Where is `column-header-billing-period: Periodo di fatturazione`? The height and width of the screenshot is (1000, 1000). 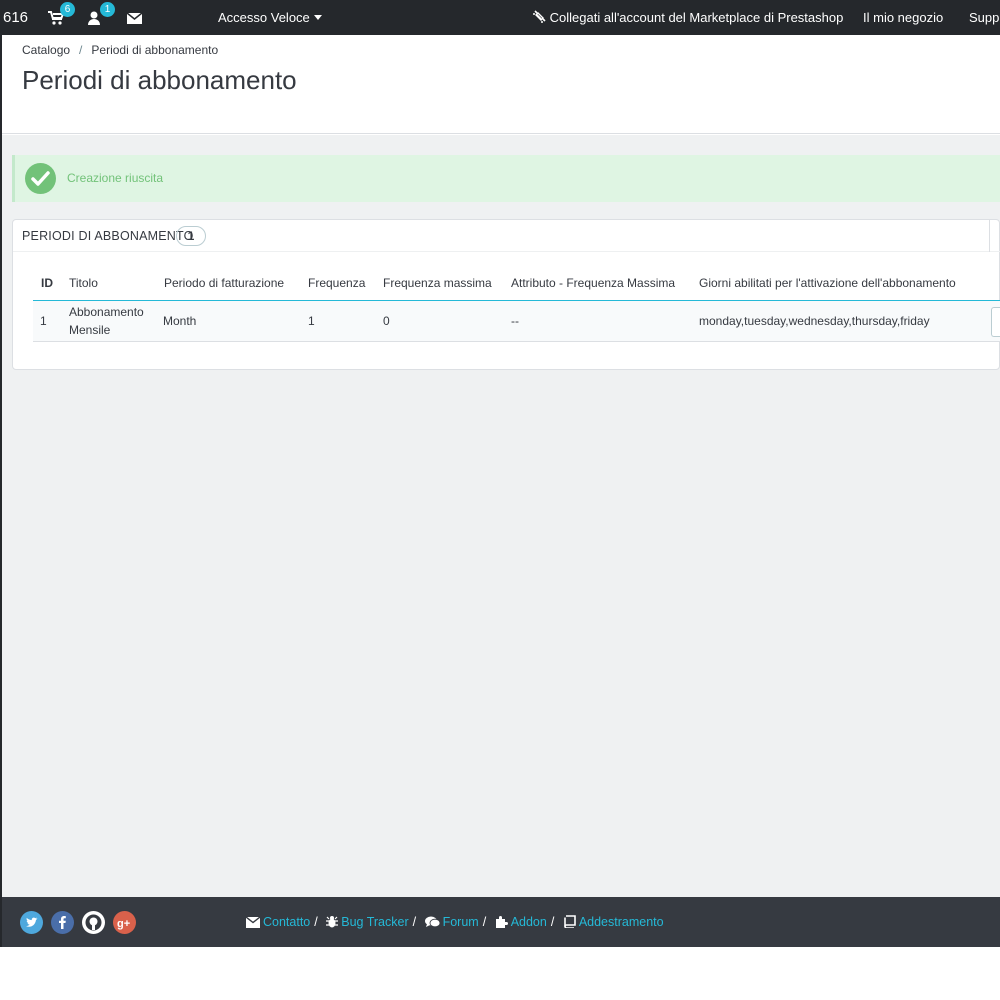 column-header-billing-period: Periodo di fatturazione is located at coordinates (224, 283).